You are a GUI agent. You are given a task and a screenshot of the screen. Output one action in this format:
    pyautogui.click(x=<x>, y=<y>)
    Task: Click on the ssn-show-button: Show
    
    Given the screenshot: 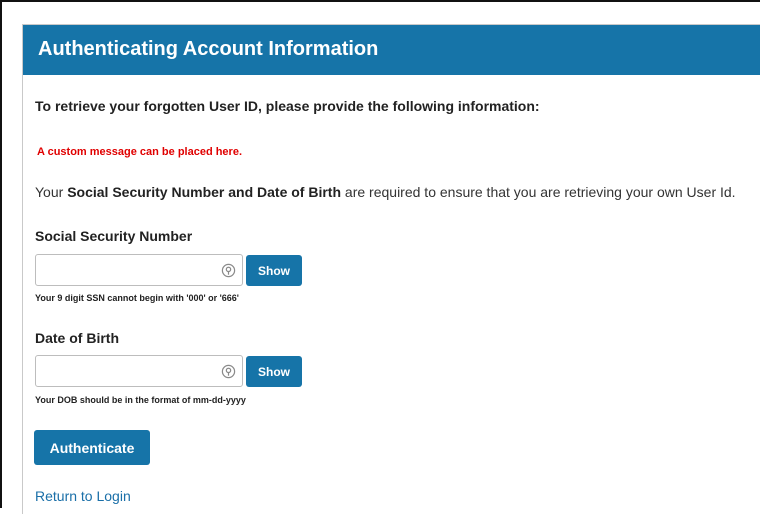 What is the action you would take?
    pyautogui.click(x=274, y=270)
    